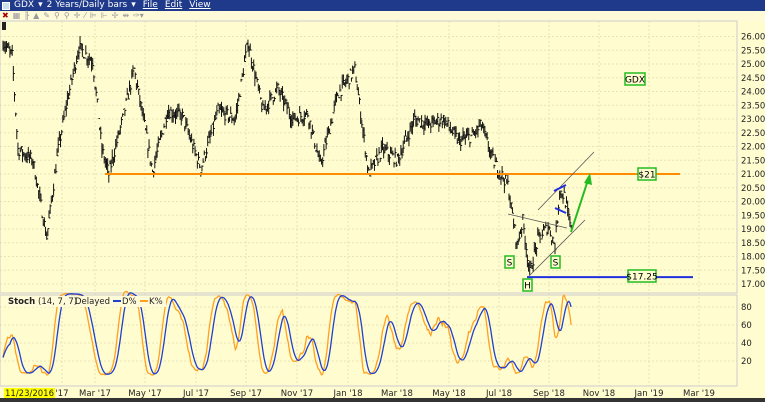 The height and width of the screenshot is (402, 765). I want to click on neckline-trendline, so click(537, 221).